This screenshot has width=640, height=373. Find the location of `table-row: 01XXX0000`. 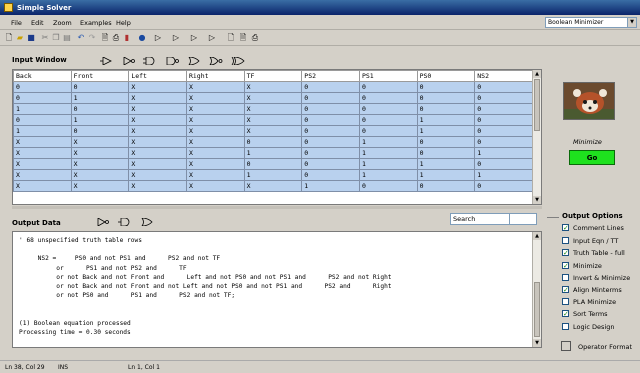

table-row: 01XXX0000 is located at coordinates (273, 98).